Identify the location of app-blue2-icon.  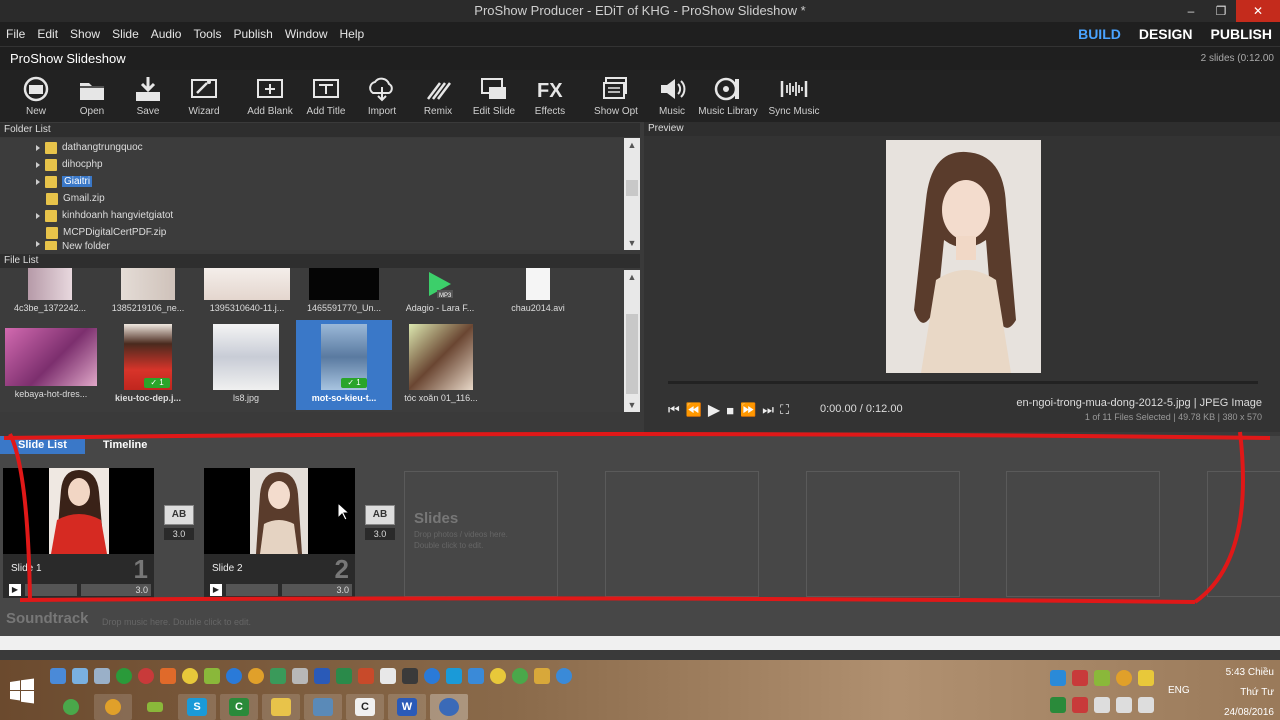
(476, 676).